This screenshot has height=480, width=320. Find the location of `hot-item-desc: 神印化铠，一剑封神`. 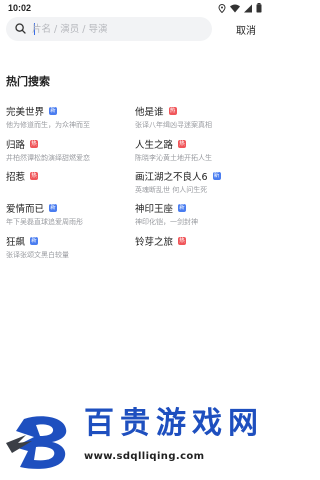

hot-item-desc: 神印化铠，一剑封神 is located at coordinates (166, 222).